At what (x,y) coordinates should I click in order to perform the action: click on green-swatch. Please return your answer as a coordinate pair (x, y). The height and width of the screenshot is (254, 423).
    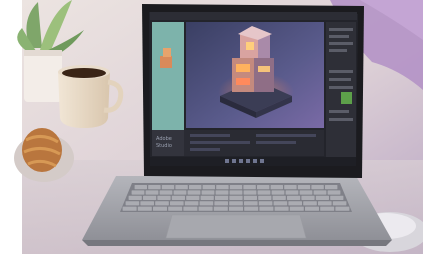
    Looking at the image, I should click on (346, 98).